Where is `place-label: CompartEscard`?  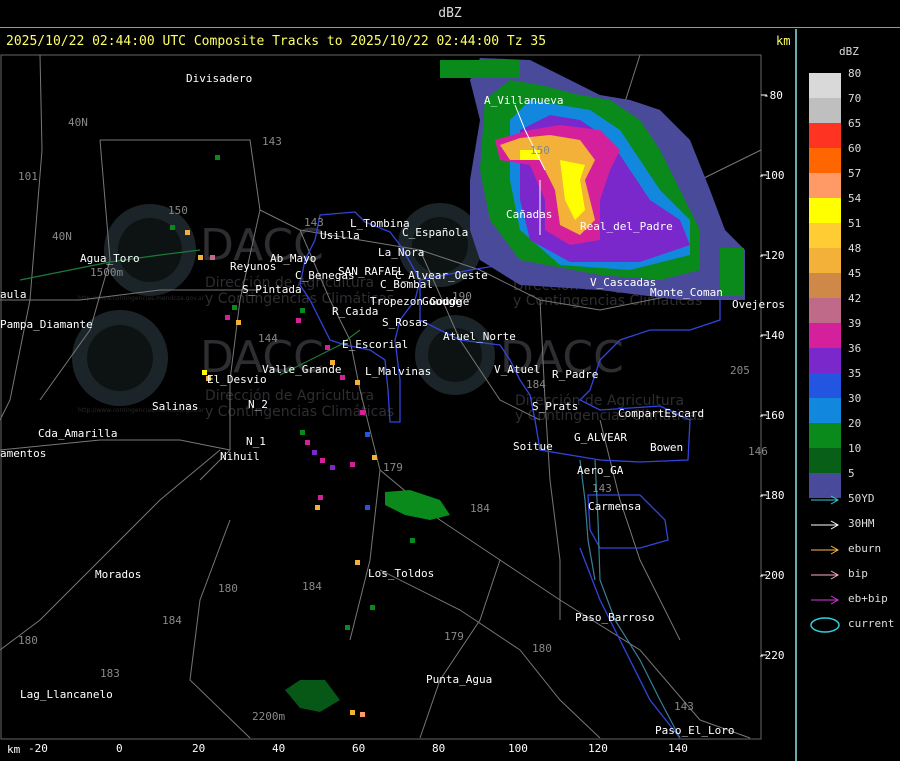 place-label: CompartEscard is located at coordinates (661, 413).